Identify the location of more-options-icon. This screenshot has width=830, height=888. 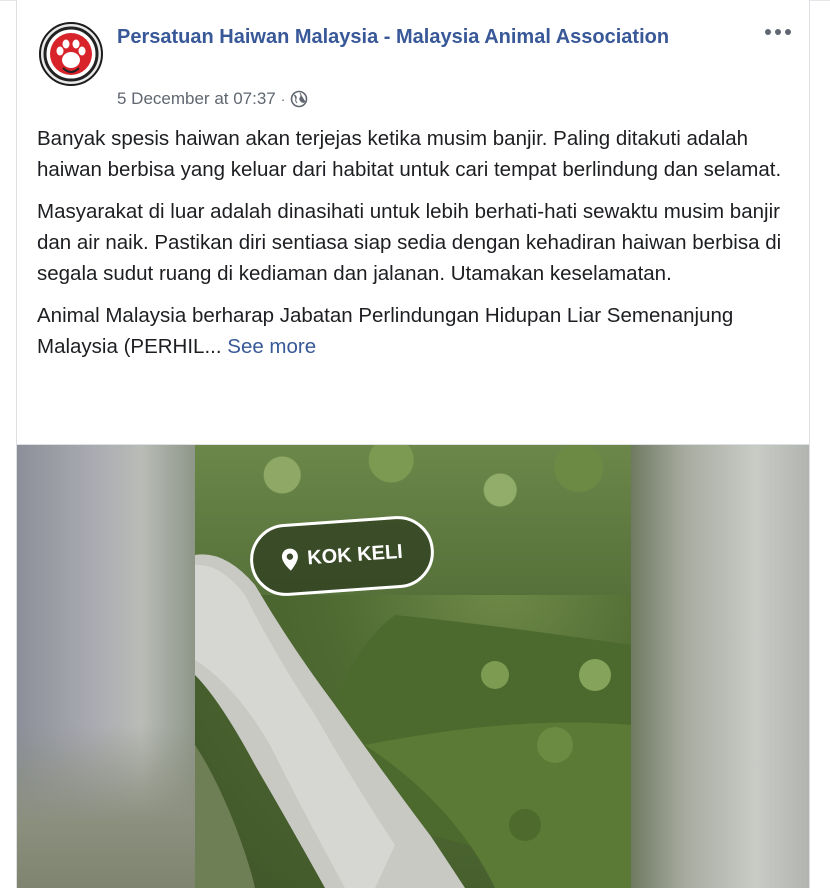
(778, 32).